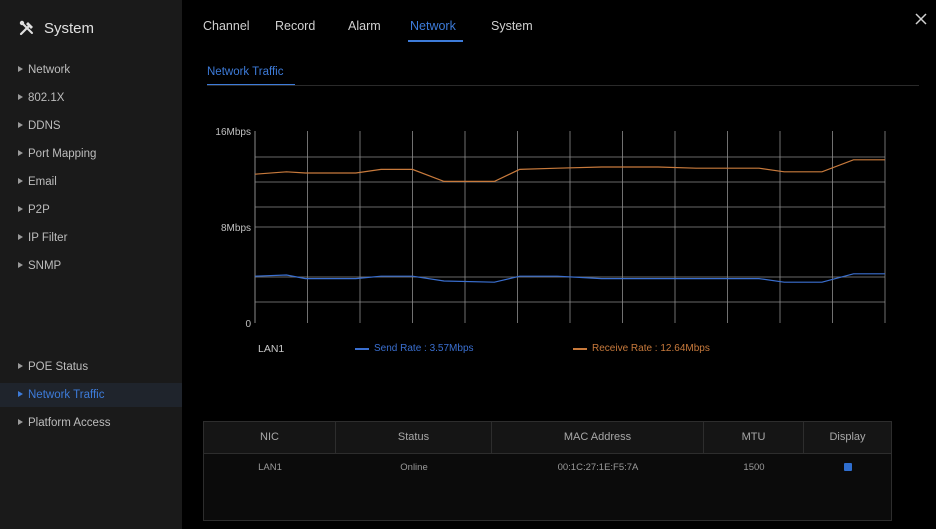  I want to click on y-tick-label: 8Mbps, so click(236, 228).